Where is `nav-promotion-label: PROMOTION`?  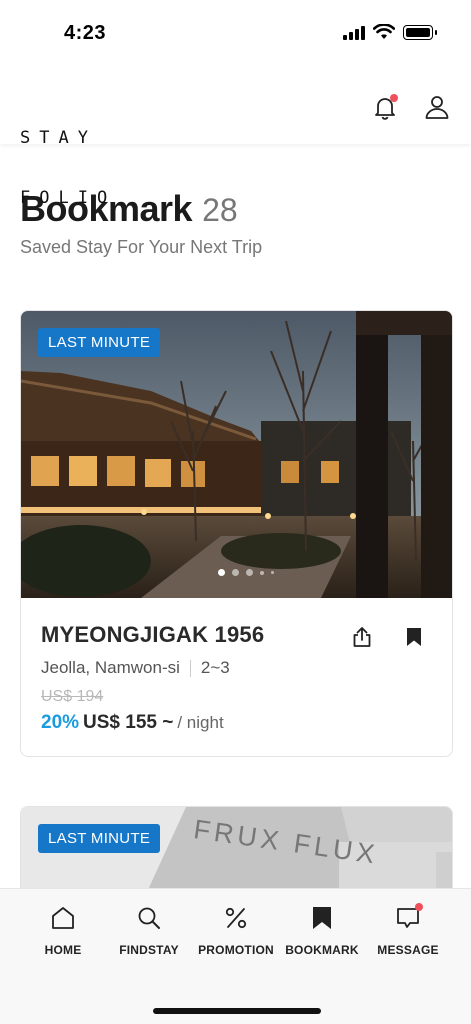 nav-promotion-label: PROMOTION is located at coordinates (236, 950).